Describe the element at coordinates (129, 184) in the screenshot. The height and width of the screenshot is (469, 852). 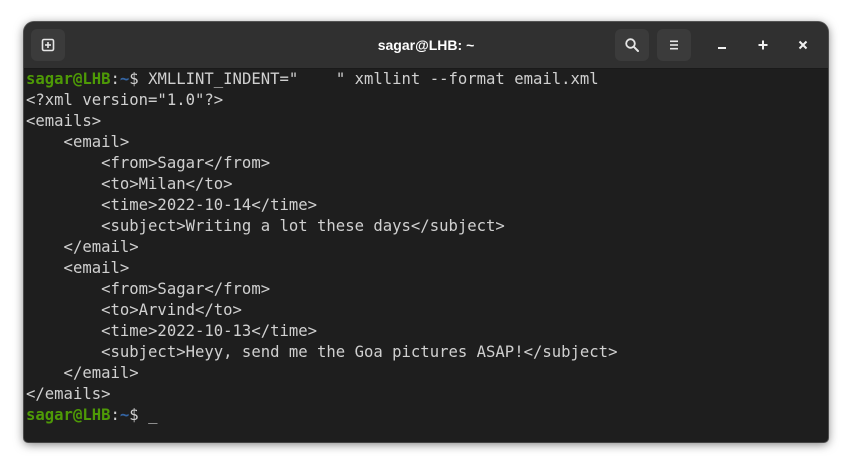
I see `output-line: <to>Milan</to>` at that location.